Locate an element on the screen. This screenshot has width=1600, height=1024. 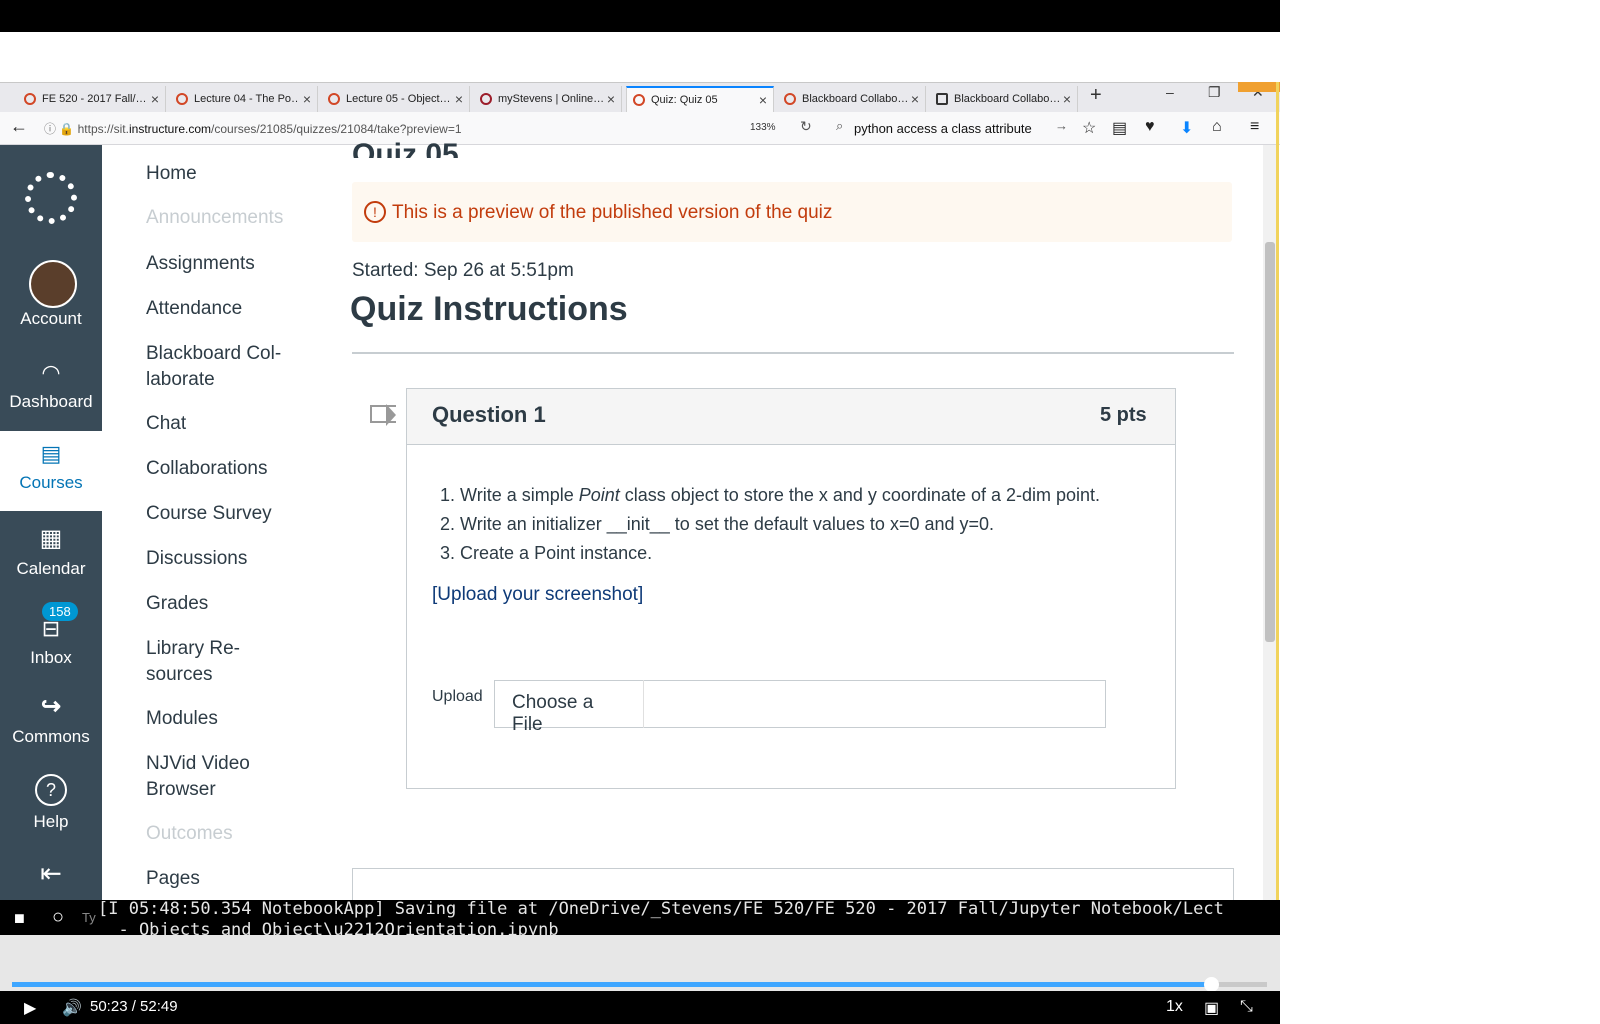
course-nav-pages: Pages is located at coordinates (173, 879).